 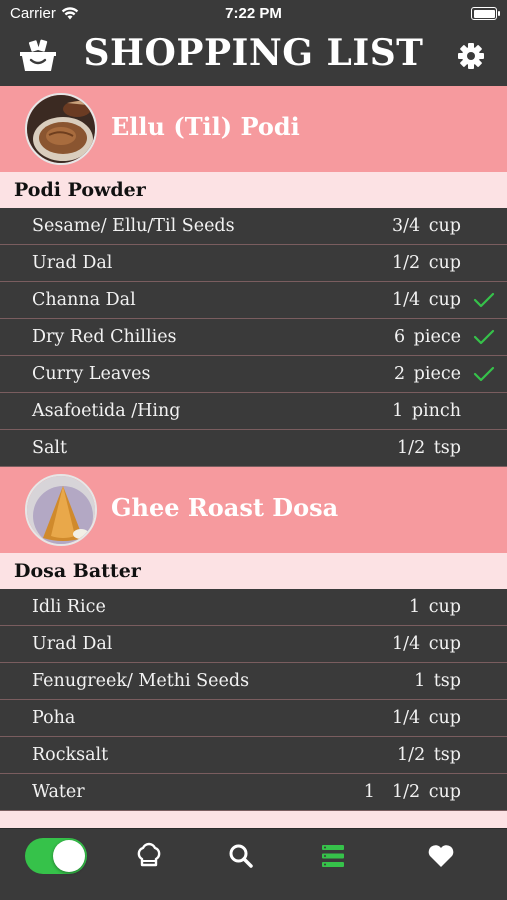 What do you see at coordinates (253, 374) in the screenshot?
I see `ingredient-row: Curry Leaves 2 piece` at bounding box center [253, 374].